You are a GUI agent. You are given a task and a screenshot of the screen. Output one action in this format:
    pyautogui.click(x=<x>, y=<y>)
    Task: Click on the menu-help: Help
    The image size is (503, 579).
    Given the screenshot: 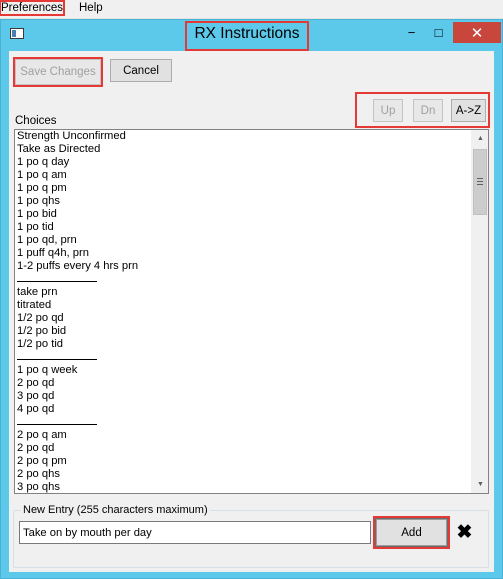 What is the action you would take?
    pyautogui.click(x=91, y=8)
    